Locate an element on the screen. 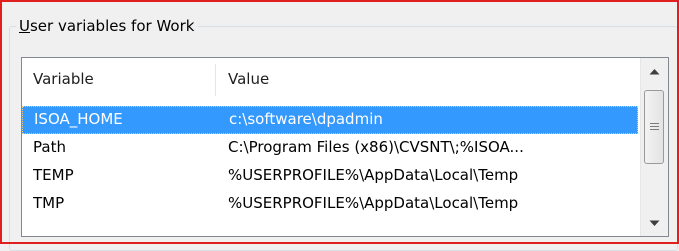  cell-variable: Path is located at coordinates (49, 147).